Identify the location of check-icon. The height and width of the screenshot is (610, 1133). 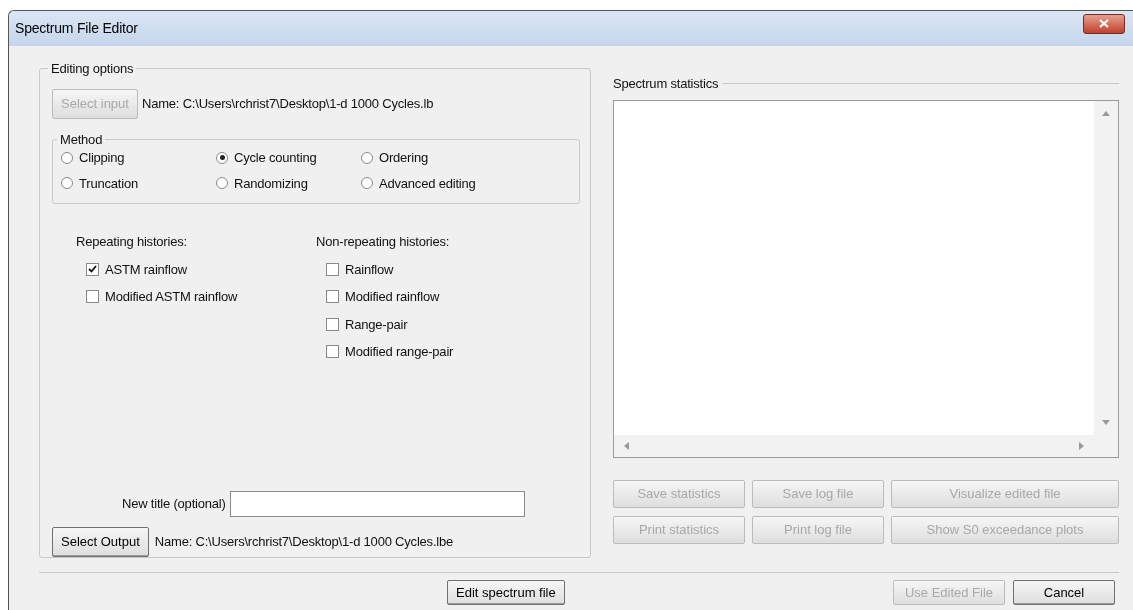
(92, 269).